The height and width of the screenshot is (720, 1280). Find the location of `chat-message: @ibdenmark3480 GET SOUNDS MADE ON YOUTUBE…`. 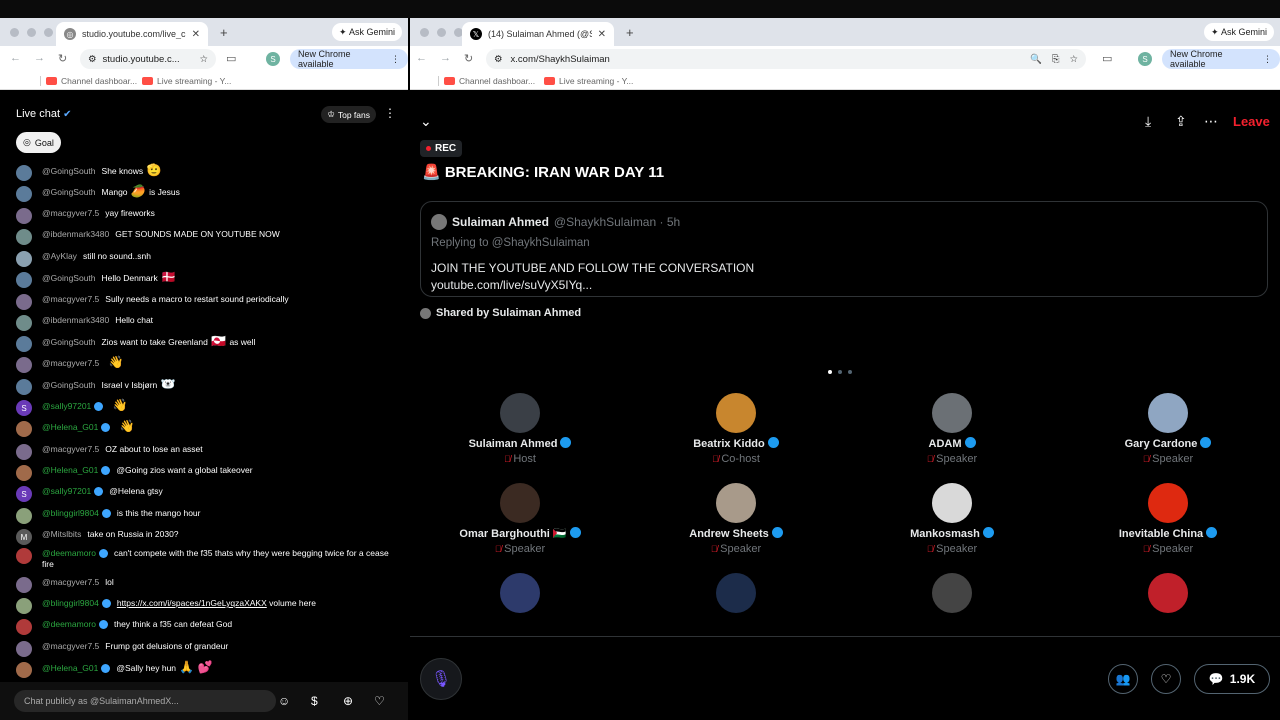

chat-message: @ibdenmark3480 GET SOUNDS MADE ON YOUTUBE… is located at coordinates (206, 237).